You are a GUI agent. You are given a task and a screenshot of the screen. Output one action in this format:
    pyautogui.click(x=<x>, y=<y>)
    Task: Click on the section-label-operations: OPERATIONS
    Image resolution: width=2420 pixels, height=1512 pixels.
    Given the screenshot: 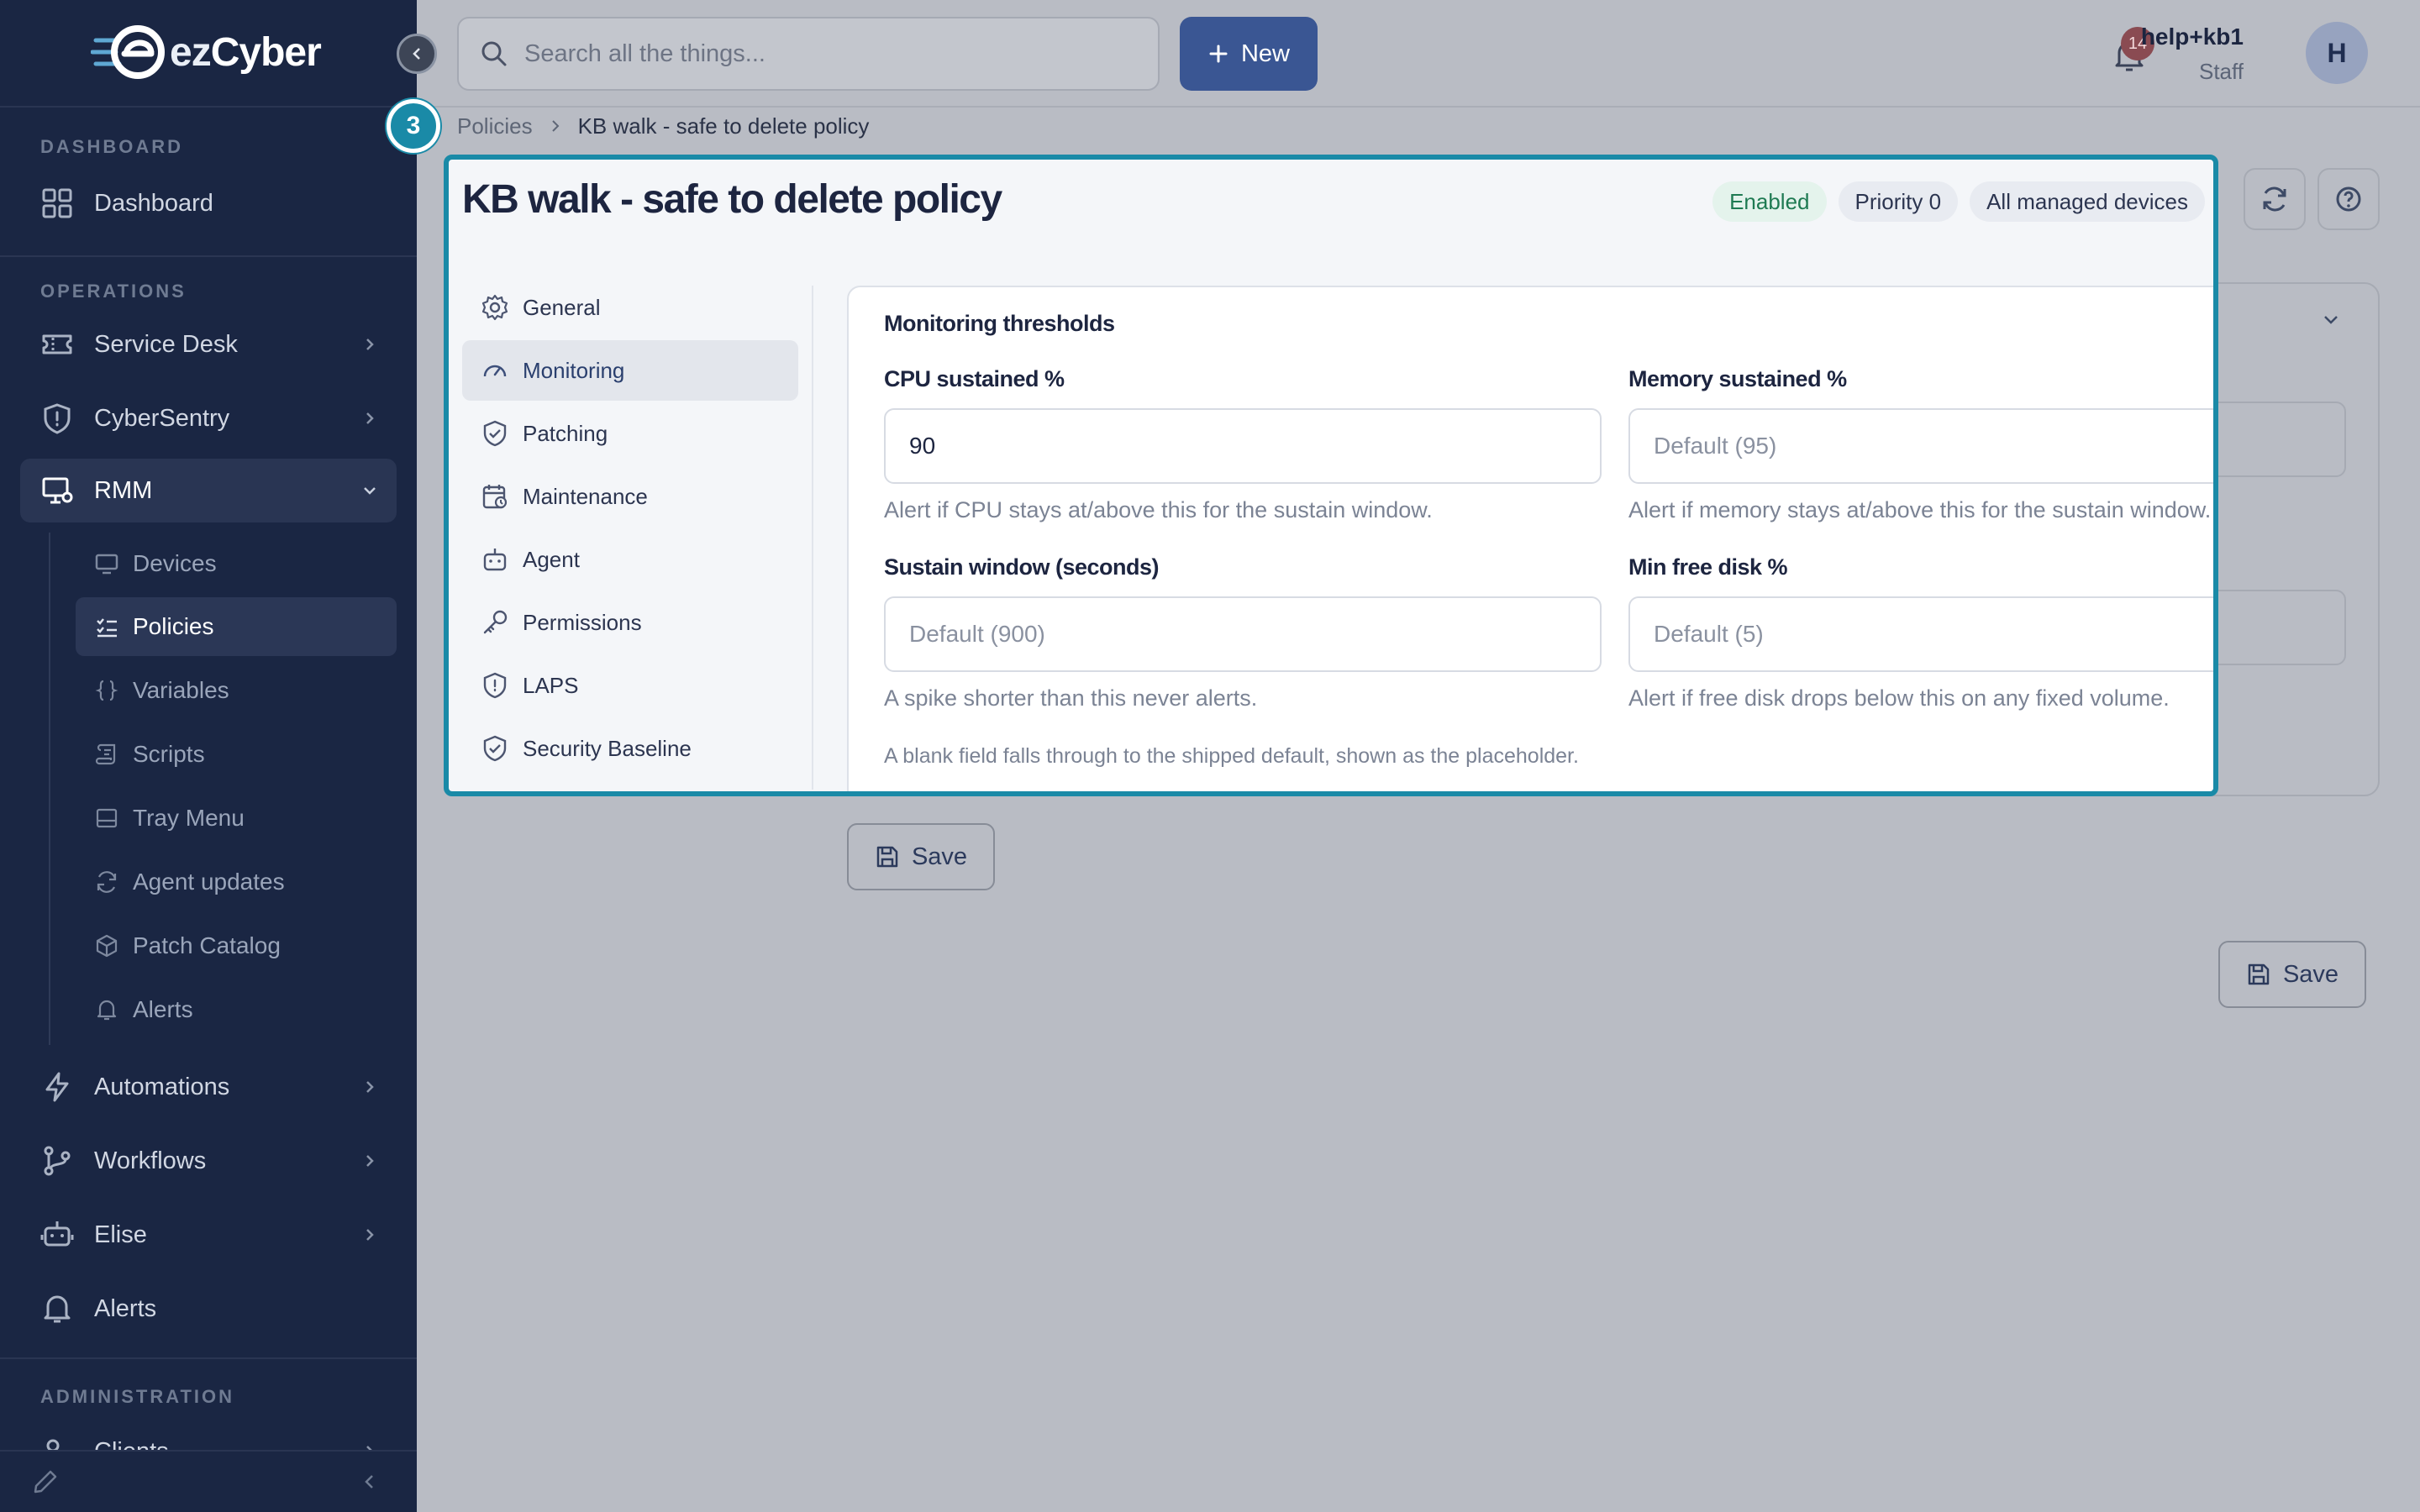 What is the action you would take?
    pyautogui.click(x=113, y=291)
    